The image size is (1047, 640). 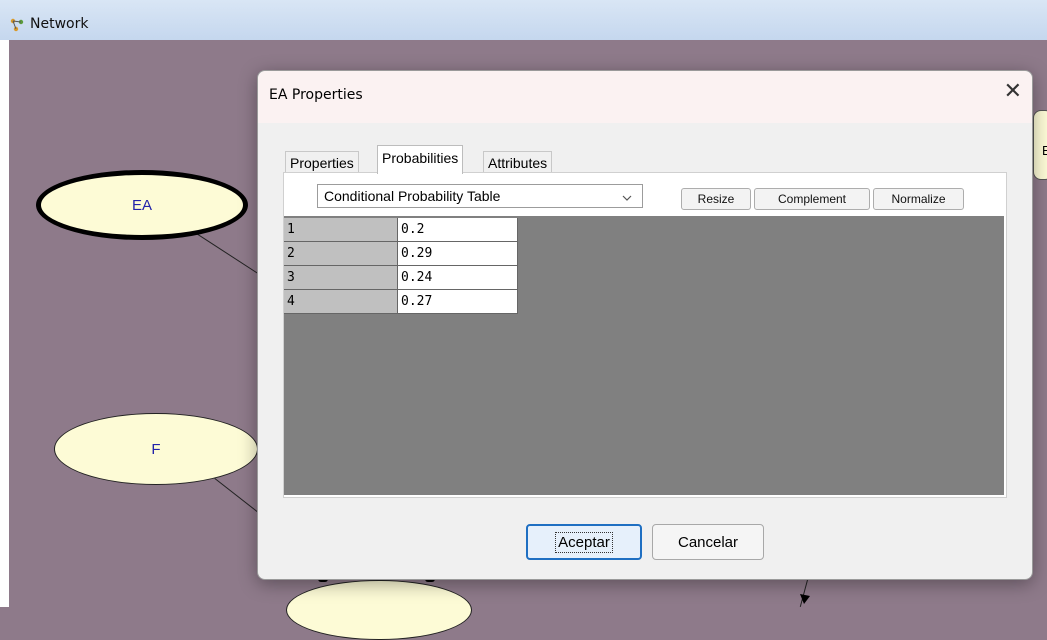 I want to click on node-right-label: E, so click(x=1044, y=150).